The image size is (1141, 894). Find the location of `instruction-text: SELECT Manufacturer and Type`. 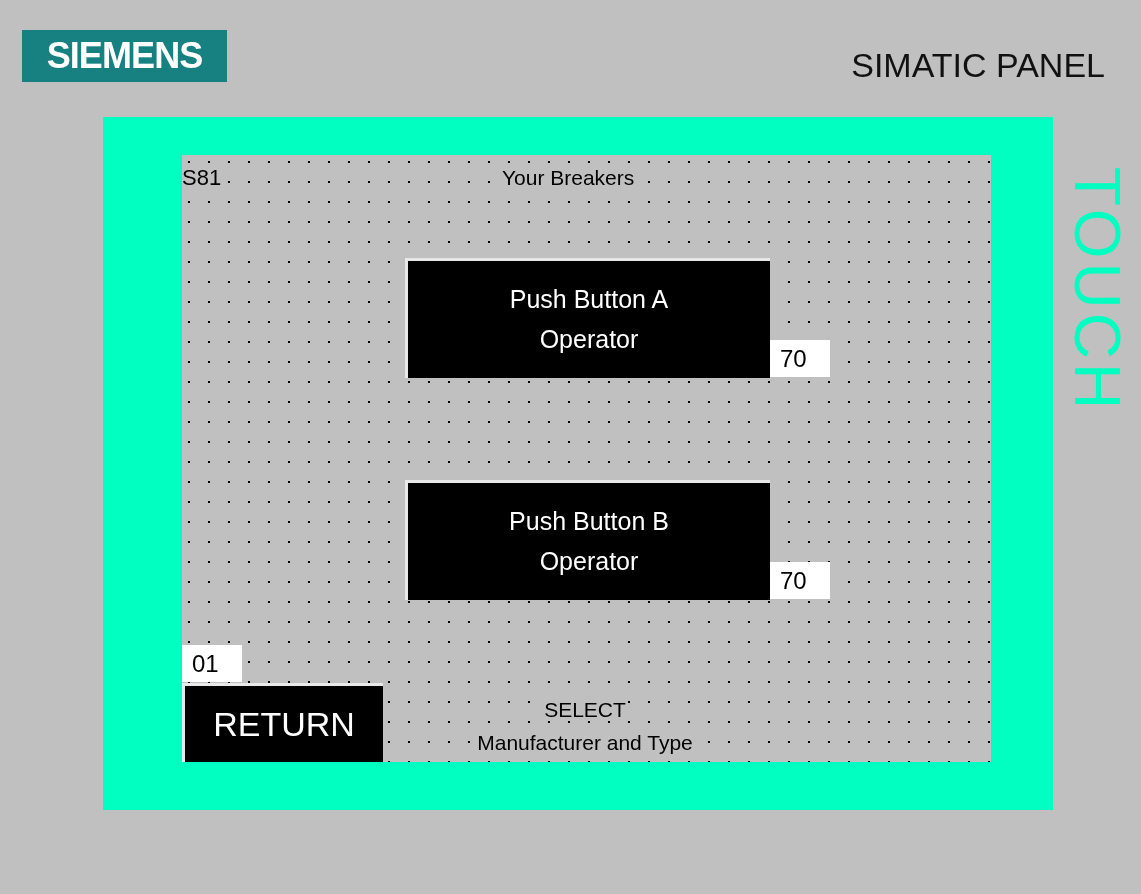

instruction-text: SELECT Manufacturer and Type is located at coordinates (585, 726).